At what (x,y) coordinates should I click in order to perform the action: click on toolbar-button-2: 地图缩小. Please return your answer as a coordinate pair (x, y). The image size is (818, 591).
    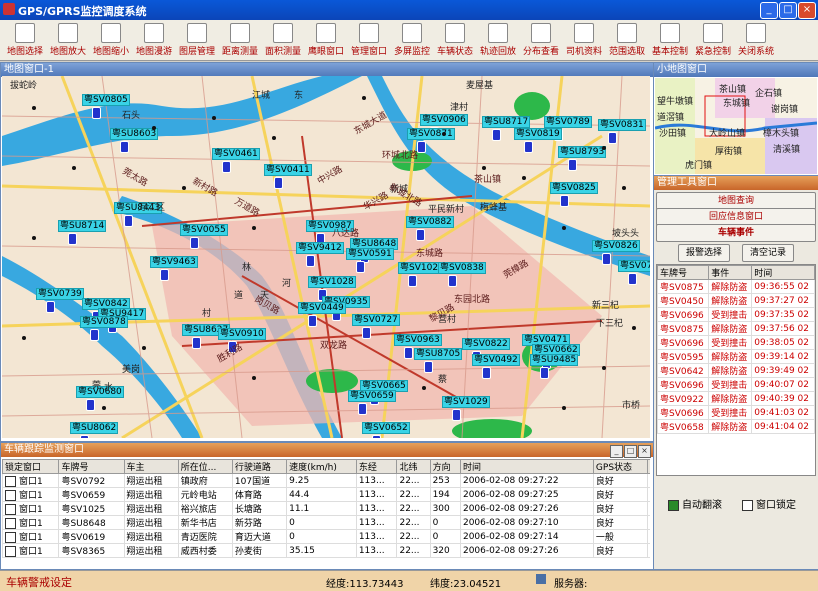
    Looking at the image, I should click on (111, 40).